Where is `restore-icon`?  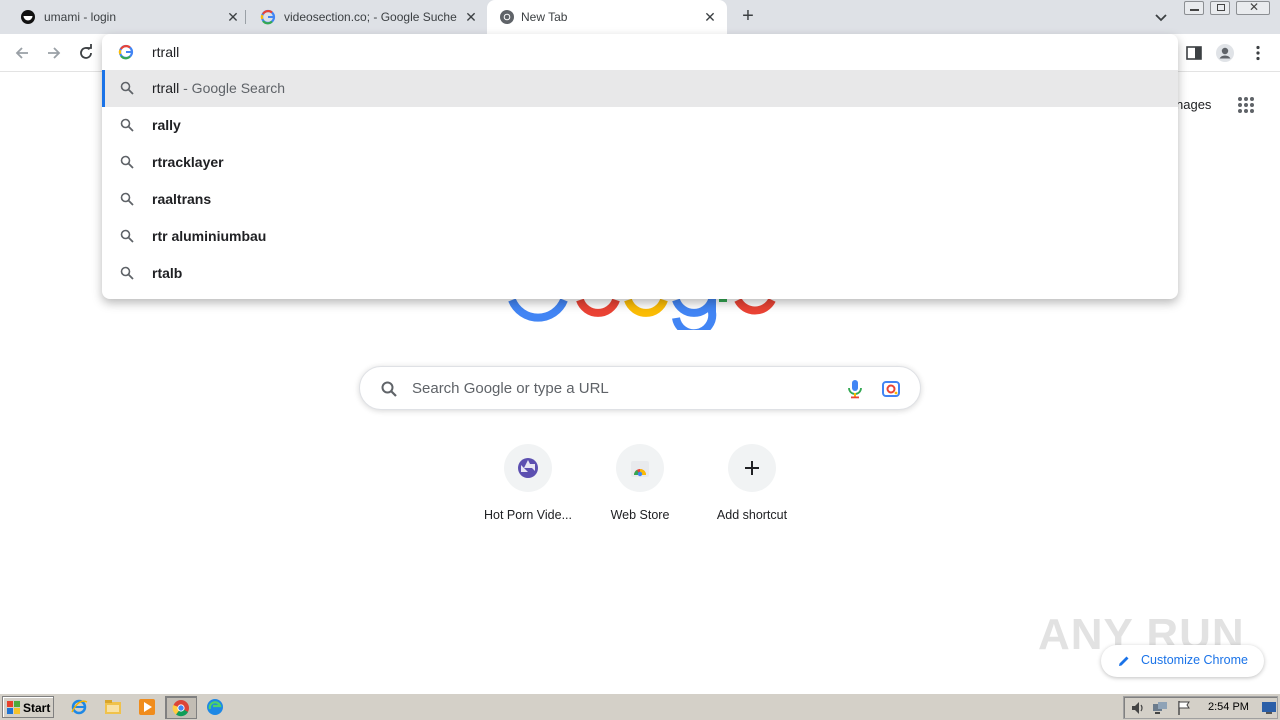
restore-icon is located at coordinates (1221, 7).